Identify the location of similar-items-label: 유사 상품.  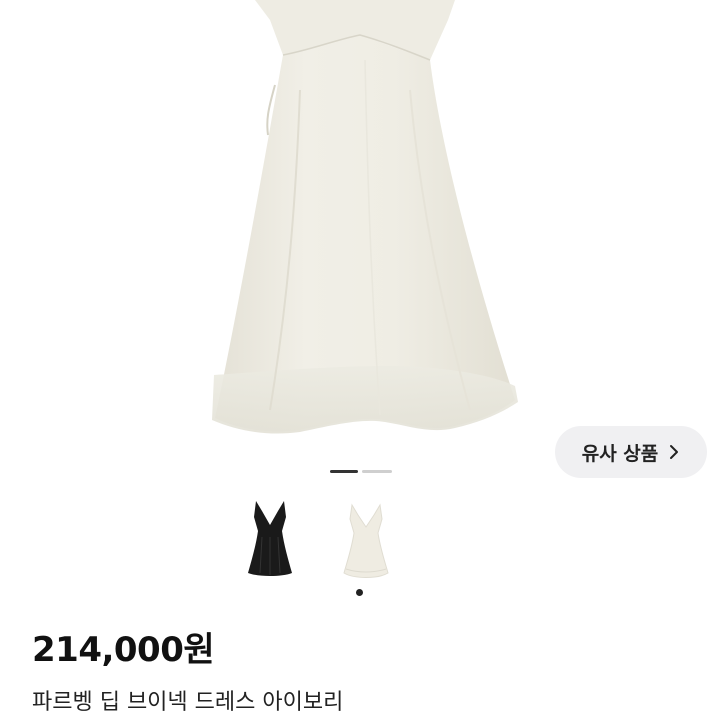
(620, 453).